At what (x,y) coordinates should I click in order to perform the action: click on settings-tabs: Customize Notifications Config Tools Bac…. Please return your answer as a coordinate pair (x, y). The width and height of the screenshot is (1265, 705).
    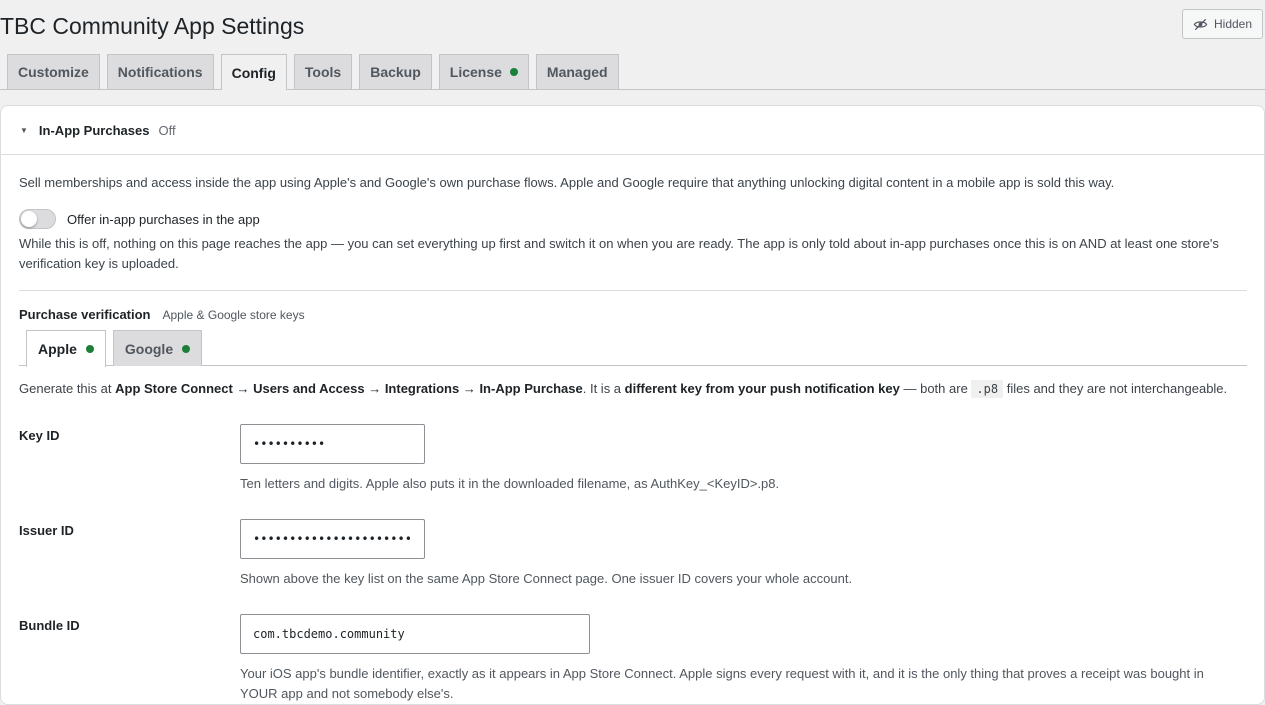
    Looking at the image, I should click on (313, 72).